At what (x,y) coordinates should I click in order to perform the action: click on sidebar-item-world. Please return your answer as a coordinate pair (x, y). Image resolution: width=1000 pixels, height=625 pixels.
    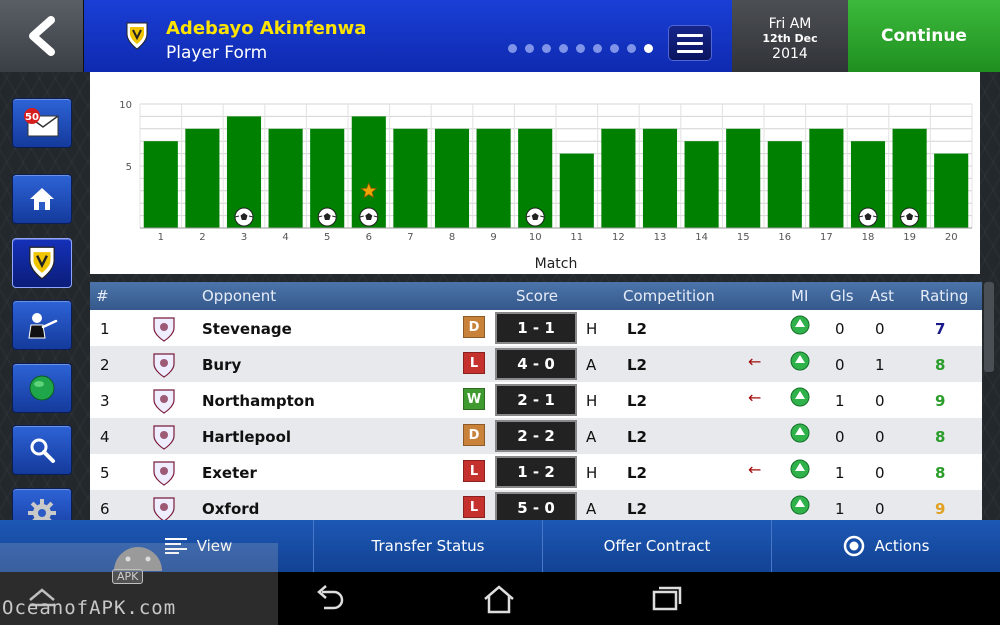
    Looking at the image, I should click on (42, 388).